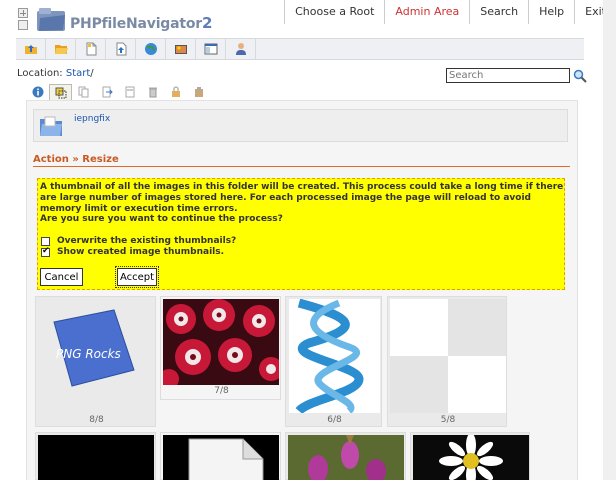 The image size is (616, 480). I want to click on thumbnail-red-flowers: 7/8, so click(220, 348).